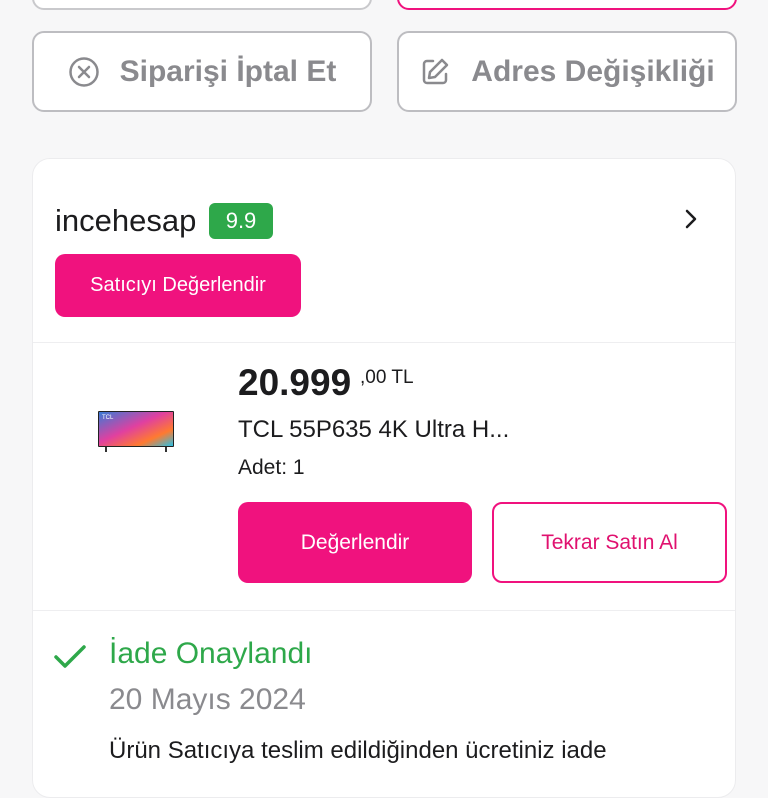 This screenshot has width=768, height=798. What do you see at coordinates (609, 542) in the screenshot?
I see `buy-again-button: Tekrar Satın Al` at bounding box center [609, 542].